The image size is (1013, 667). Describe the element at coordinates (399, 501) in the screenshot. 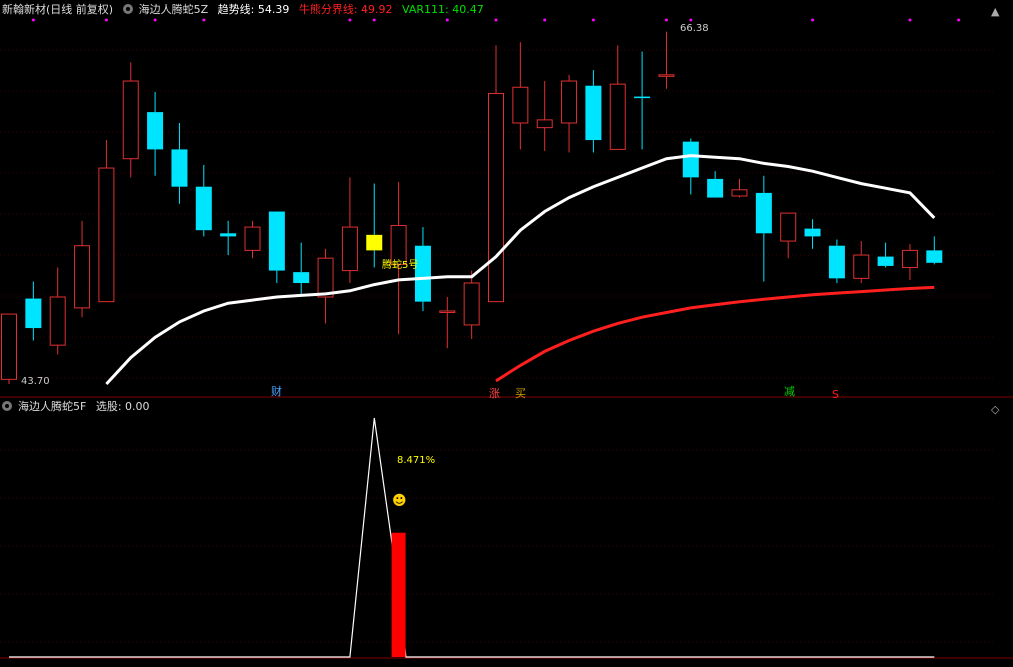

I see `smiley-icon: ☻` at that location.